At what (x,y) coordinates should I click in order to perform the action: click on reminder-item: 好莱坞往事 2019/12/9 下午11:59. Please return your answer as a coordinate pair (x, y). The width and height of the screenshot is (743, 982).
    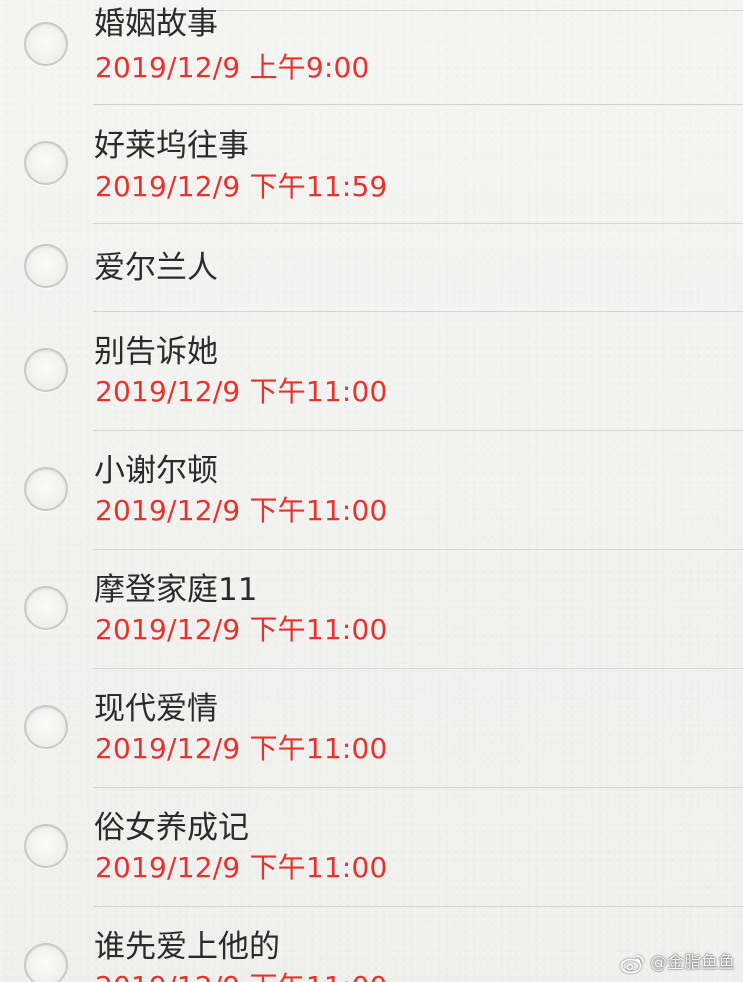
    Looking at the image, I should click on (371, 164).